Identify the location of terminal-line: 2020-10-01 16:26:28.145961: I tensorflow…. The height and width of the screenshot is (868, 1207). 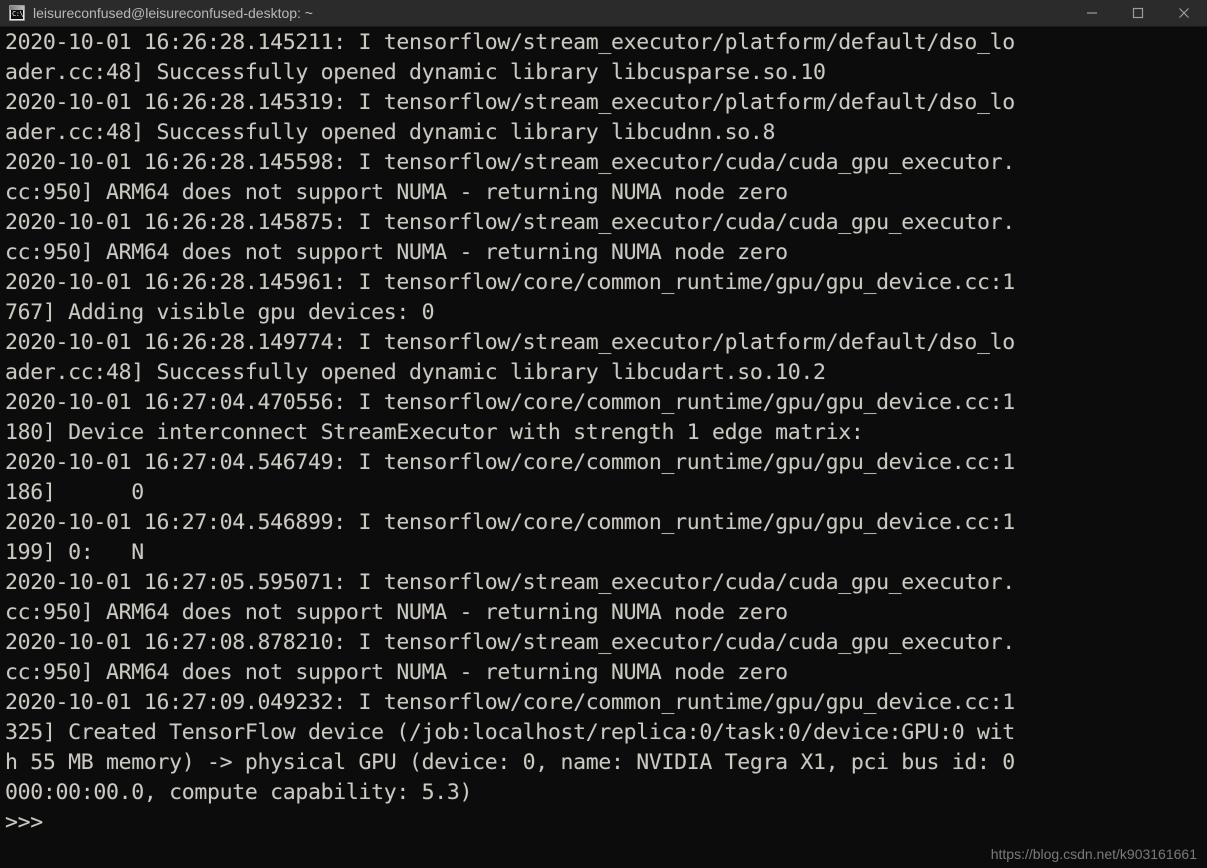
(510, 282).